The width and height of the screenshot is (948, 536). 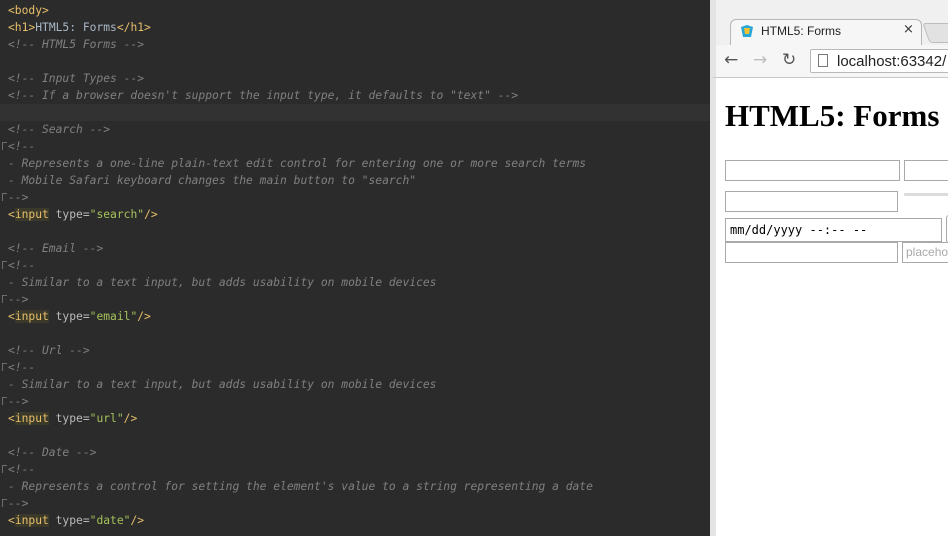 I want to click on code-text: <input type="date"/>, so click(x=76, y=520).